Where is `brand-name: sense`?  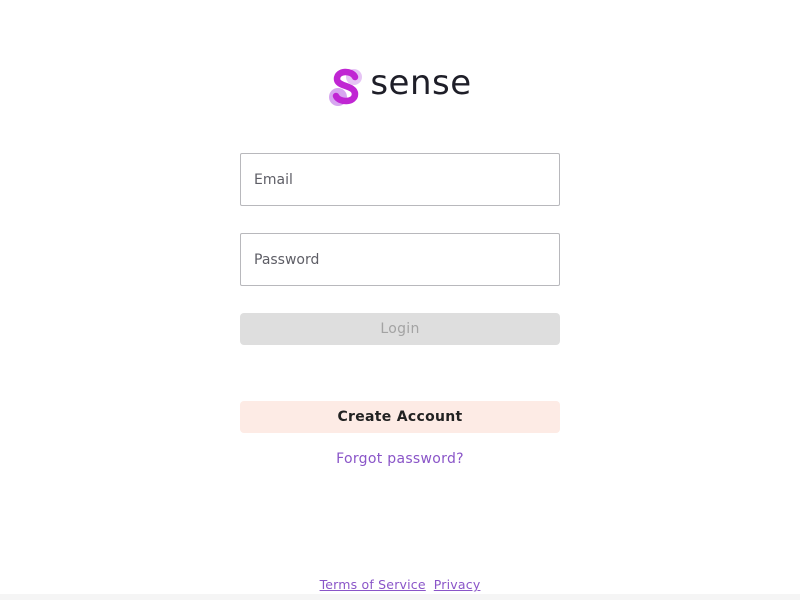
brand-name: sense is located at coordinates (421, 83).